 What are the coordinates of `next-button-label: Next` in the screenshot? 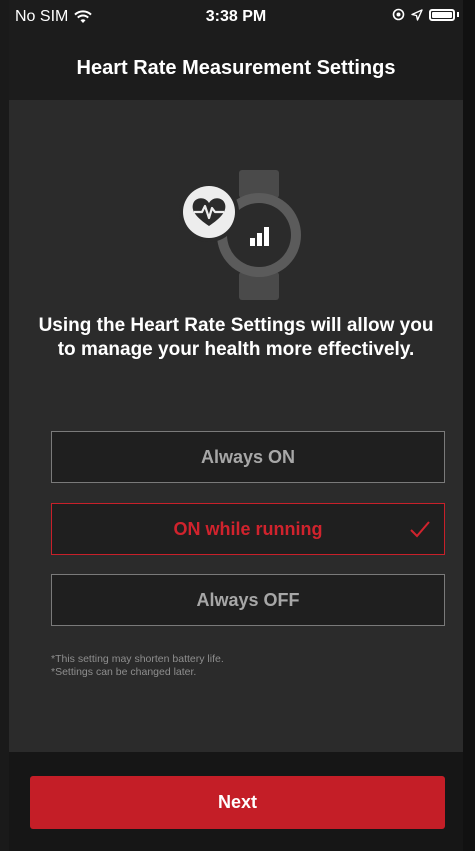 It's located at (237, 802).